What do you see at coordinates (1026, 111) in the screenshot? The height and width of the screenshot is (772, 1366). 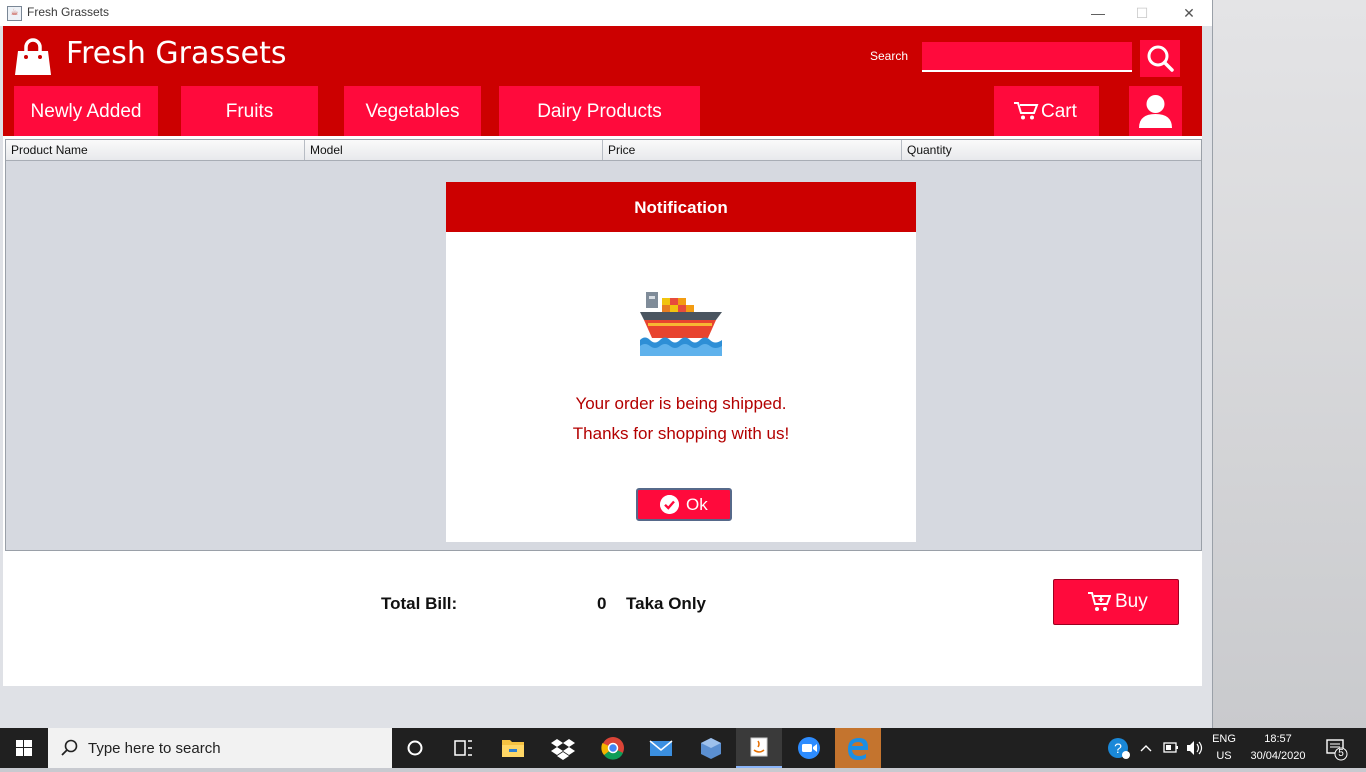 I see `cart-icon` at bounding box center [1026, 111].